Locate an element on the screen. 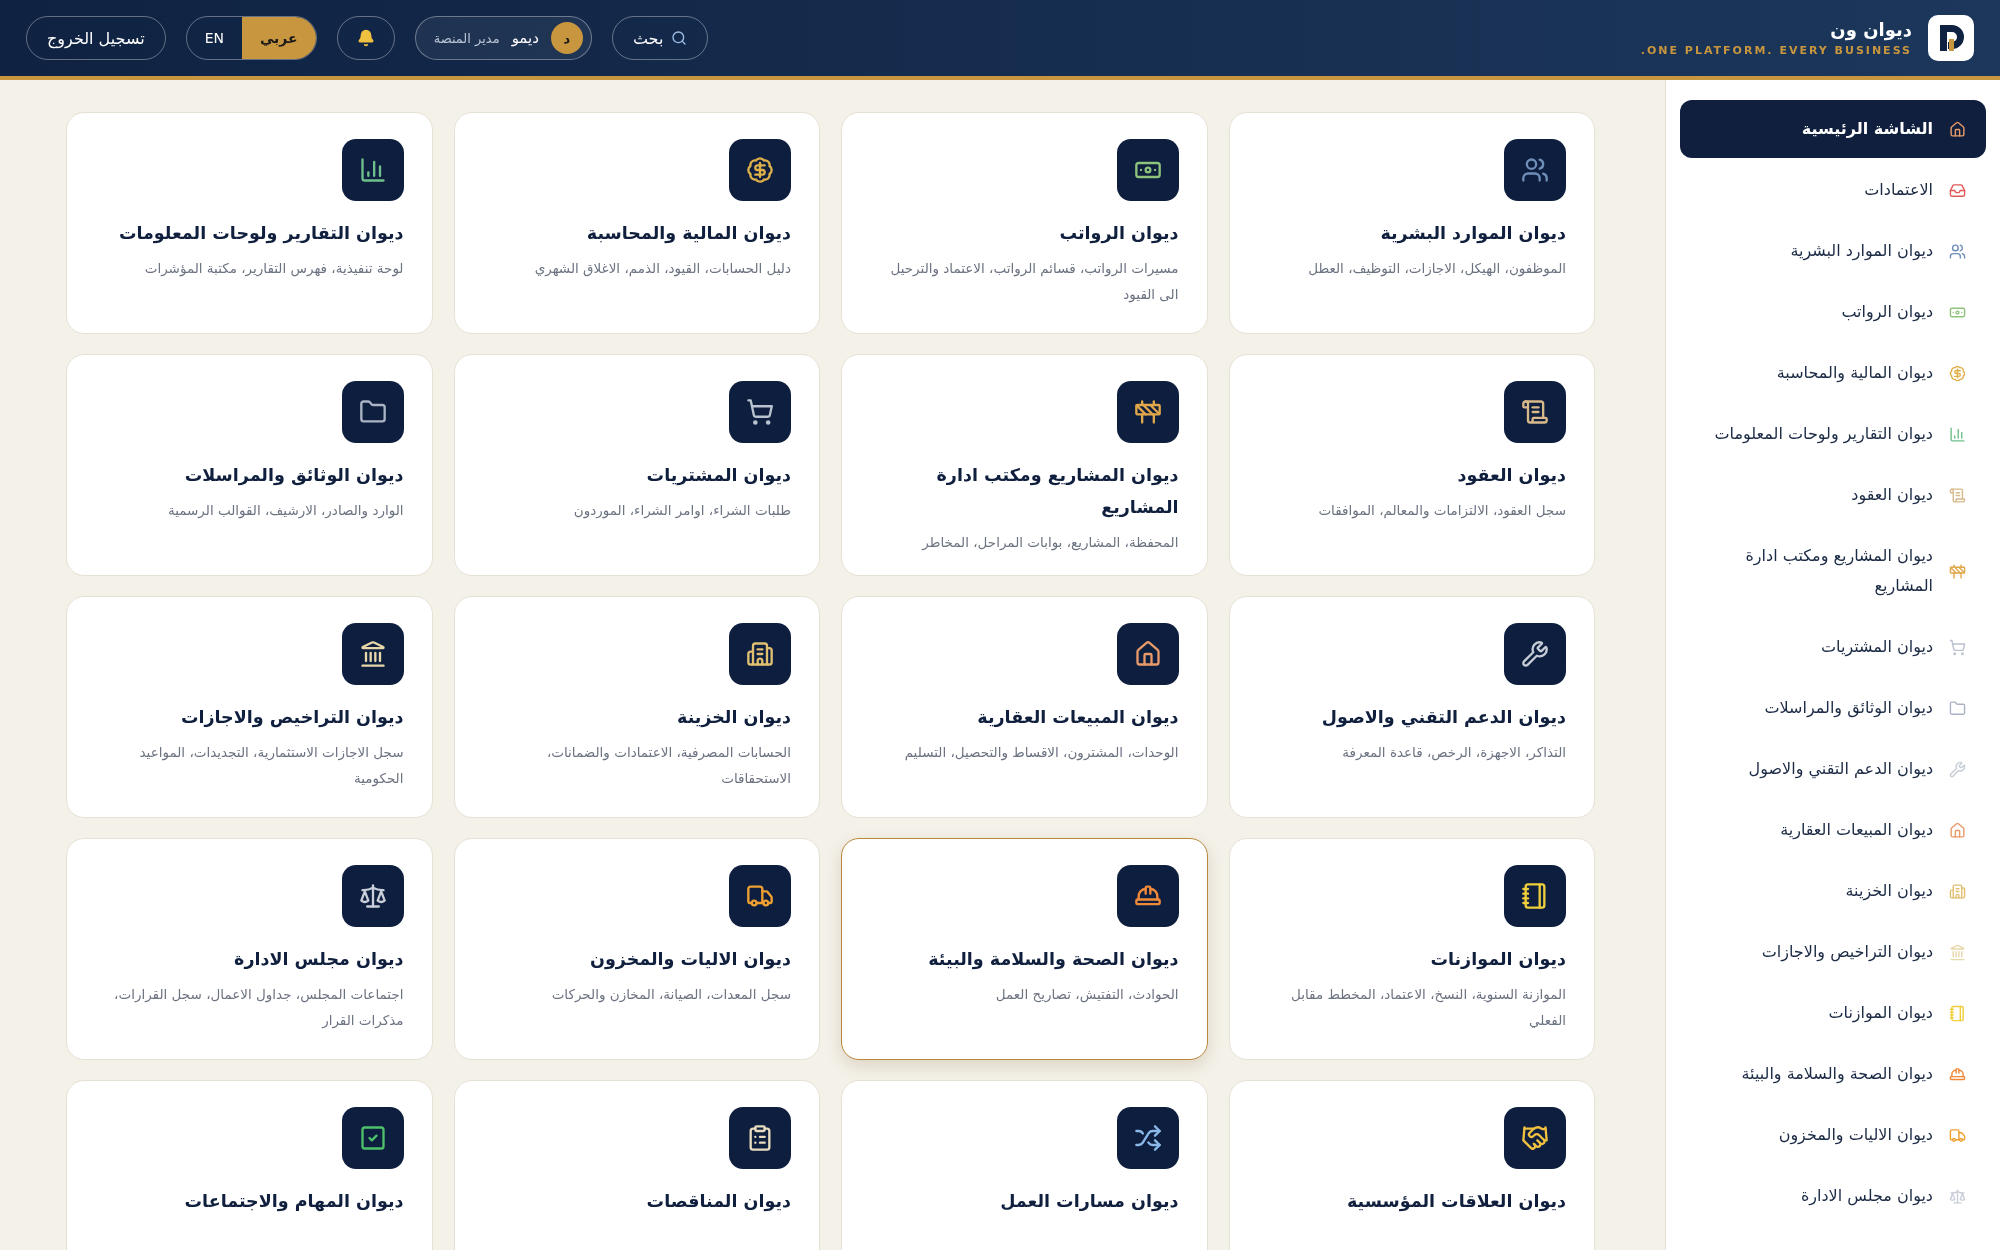  card-description: الوحدات، المشترون، الاقساط والتحصيل، التسليم is located at coordinates (1041, 753).